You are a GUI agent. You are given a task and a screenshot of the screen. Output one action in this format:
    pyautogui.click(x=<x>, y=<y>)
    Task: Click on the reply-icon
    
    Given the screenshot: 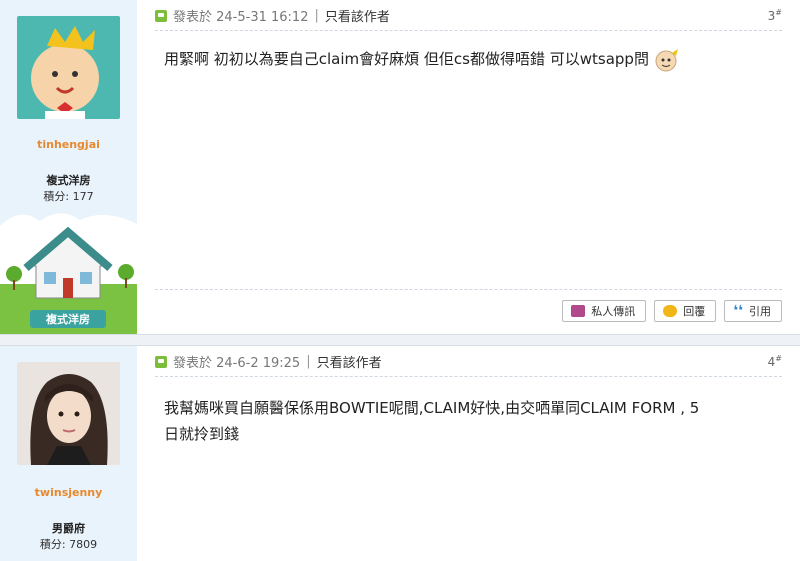 What is the action you would take?
    pyautogui.click(x=670, y=311)
    